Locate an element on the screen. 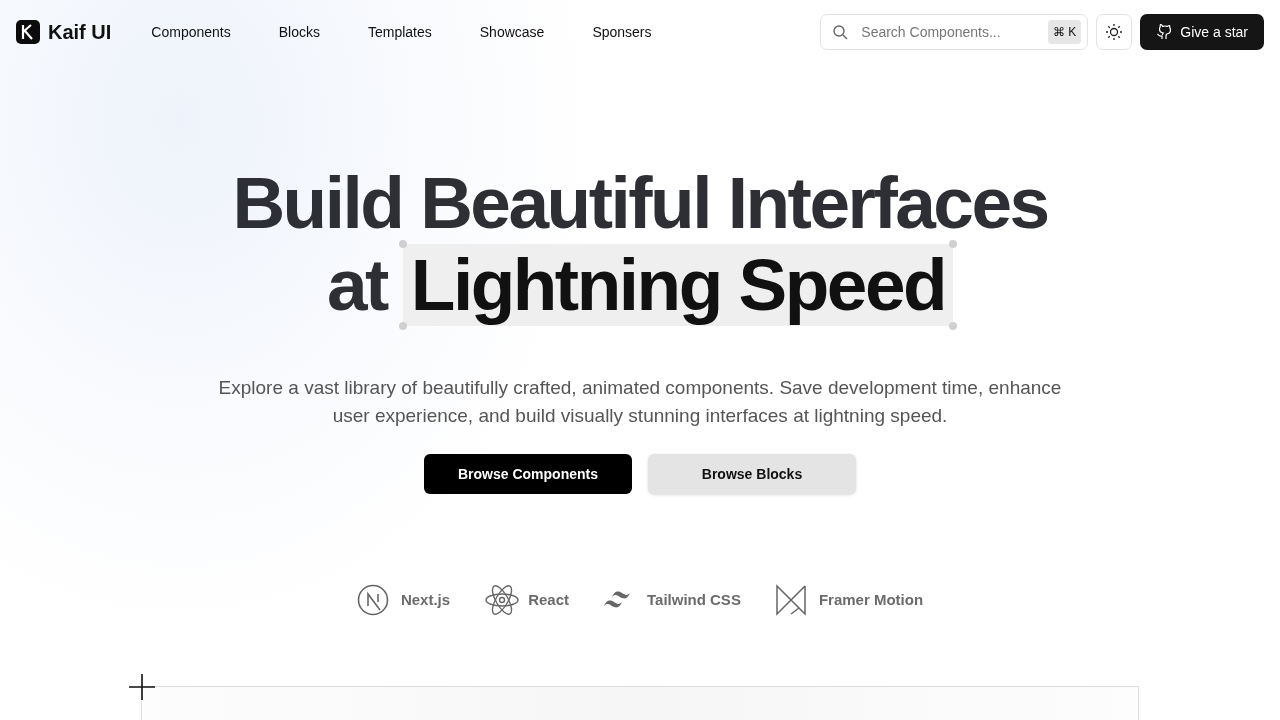 The width and height of the screenshot is (1280, 720). logo-icon is located at coordinates (28, 32).